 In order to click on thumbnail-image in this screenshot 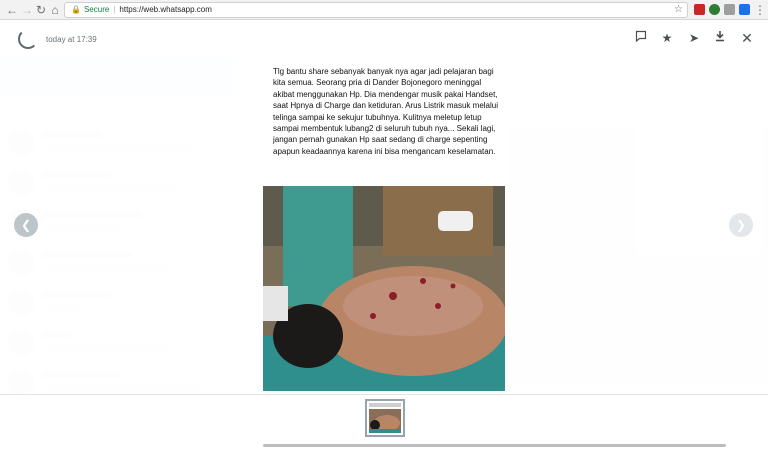, I will do `click(385, 418)`.